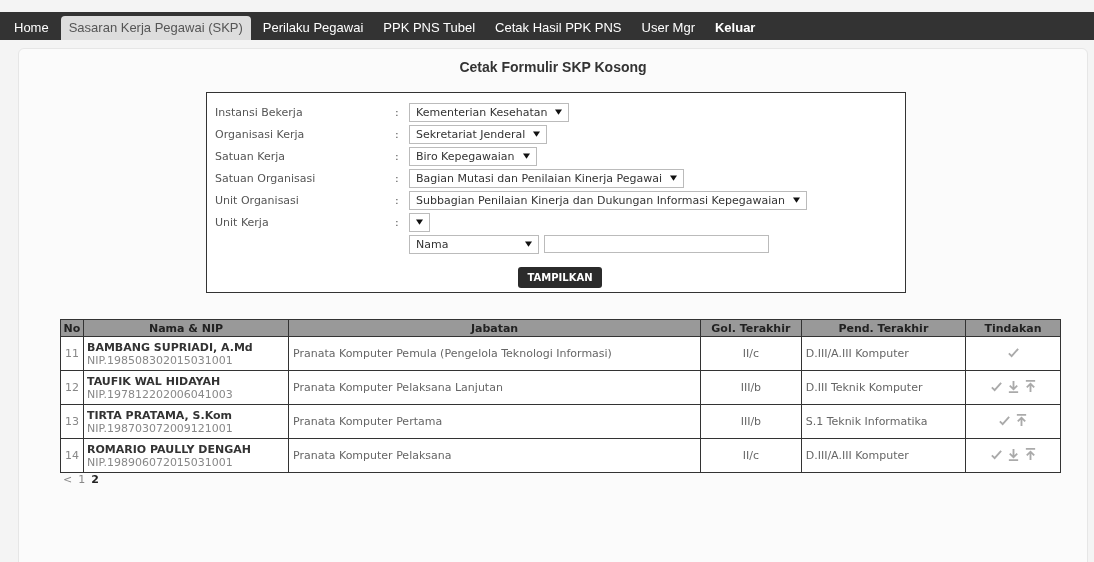 This screenshot has height=562, width=1094. I want to click on table-cell: Pranata Komputer Pelaksana Lanjutan, so click(494, 387).